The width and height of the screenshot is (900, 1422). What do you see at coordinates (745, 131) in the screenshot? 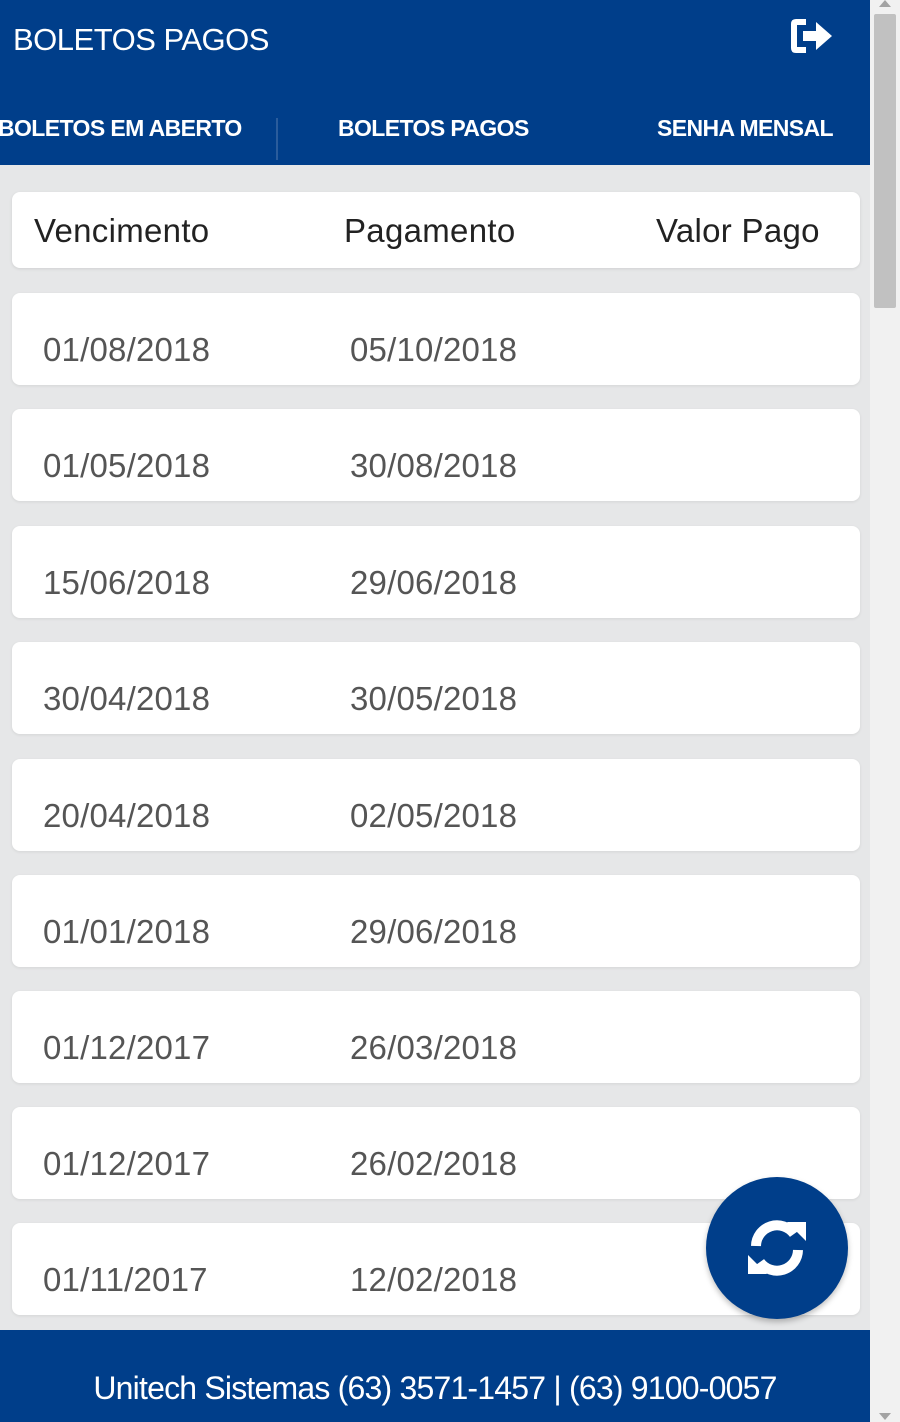
I see `tab-senha-mensal: SENHA MENSAL` at bounding box center [745, 131].